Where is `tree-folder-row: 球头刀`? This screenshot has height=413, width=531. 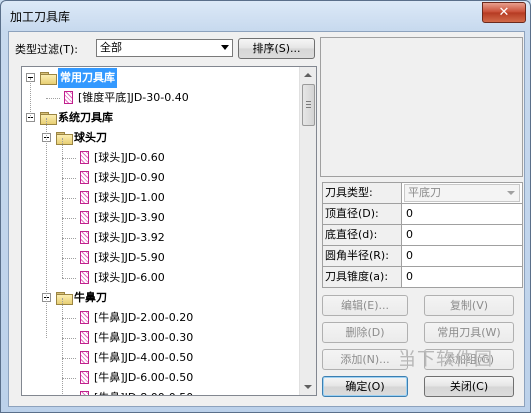
tree-folder-row: 球头刀 is located at coordinates (160, 138).